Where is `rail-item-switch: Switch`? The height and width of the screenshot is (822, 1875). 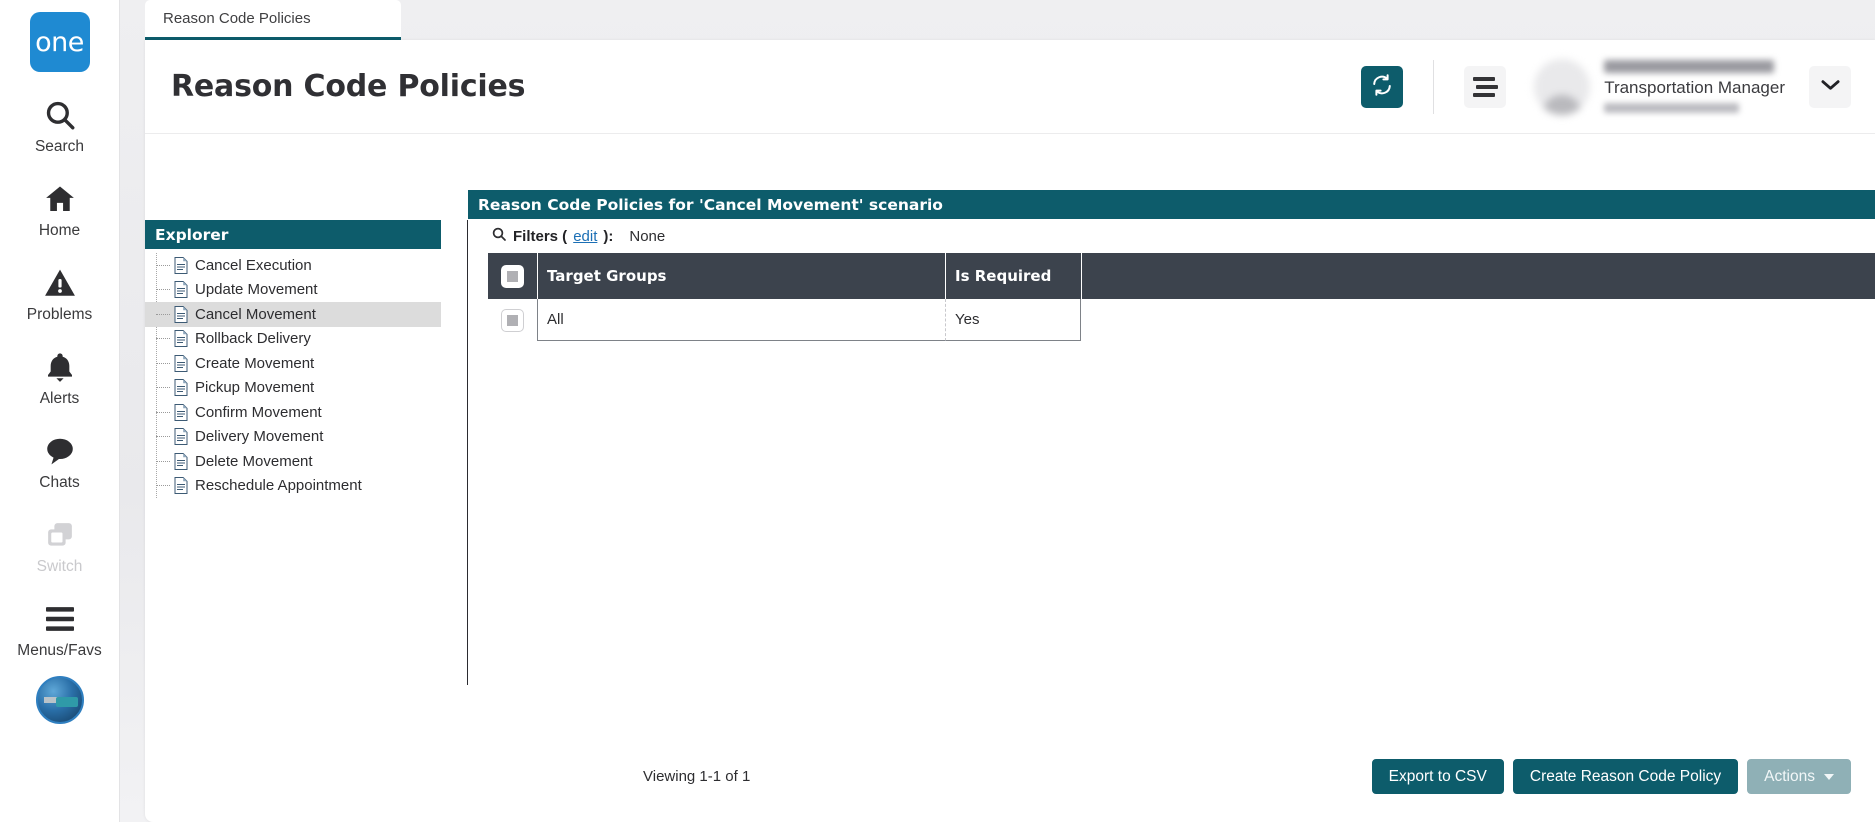
rail-item-switch: Switch is located at coordinates (60, 545).